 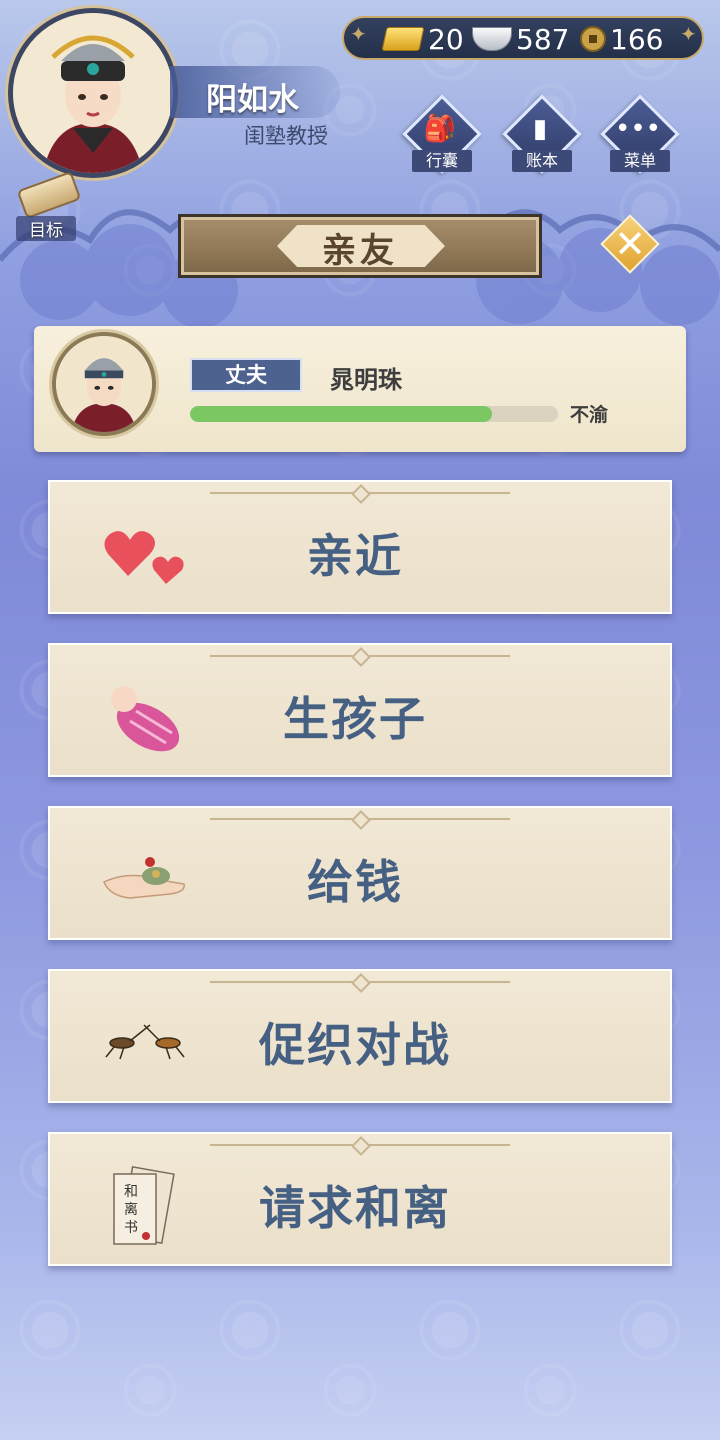 I want to click on action-button-cricket-fight: 促织对战, so click(x=360, y=1036).